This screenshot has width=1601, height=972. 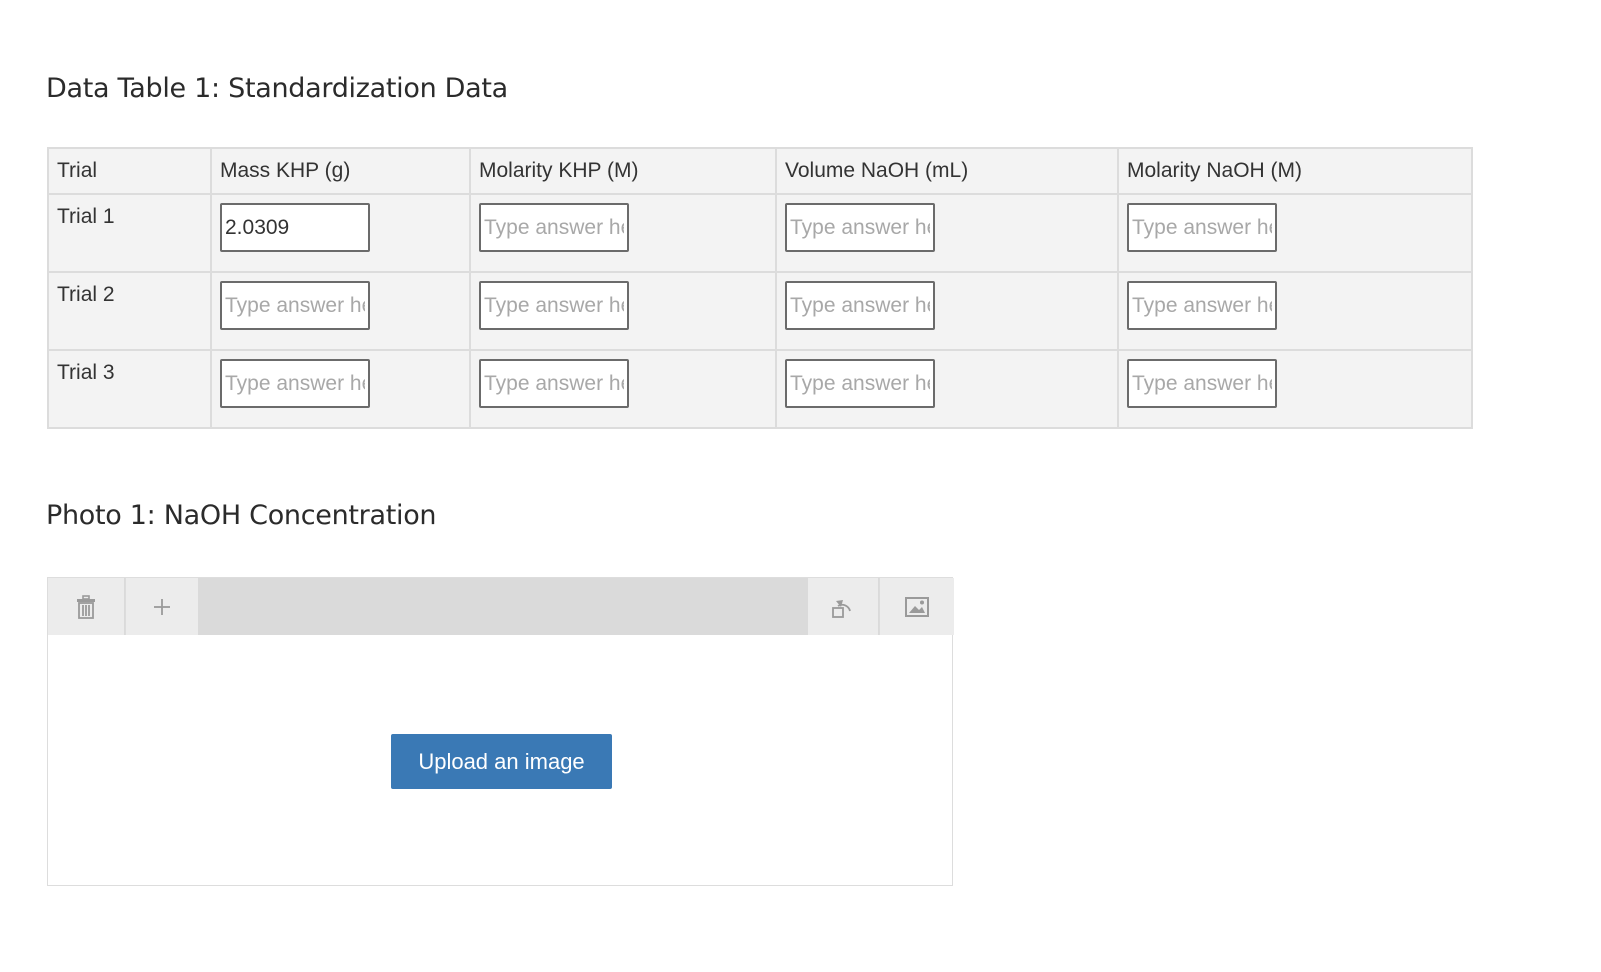 What do you see at coordinates (129, 171) in the screenshot?
I see `header-trial: Trial` at bounding box center [129, 171].